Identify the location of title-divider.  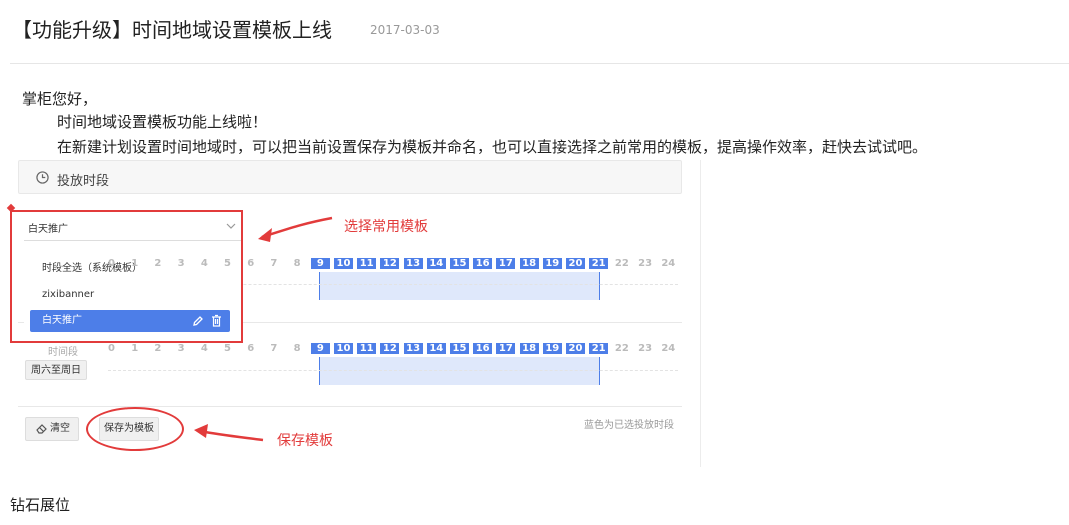
(539, 63).